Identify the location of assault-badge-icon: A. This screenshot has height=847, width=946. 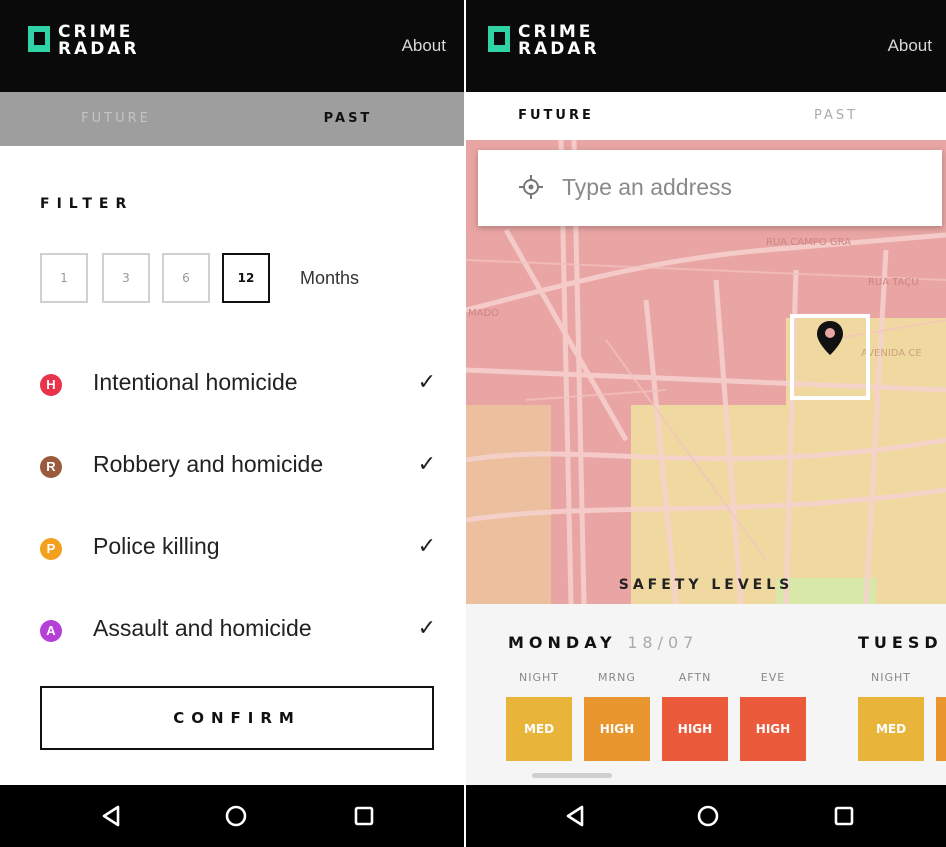
(51, 631).